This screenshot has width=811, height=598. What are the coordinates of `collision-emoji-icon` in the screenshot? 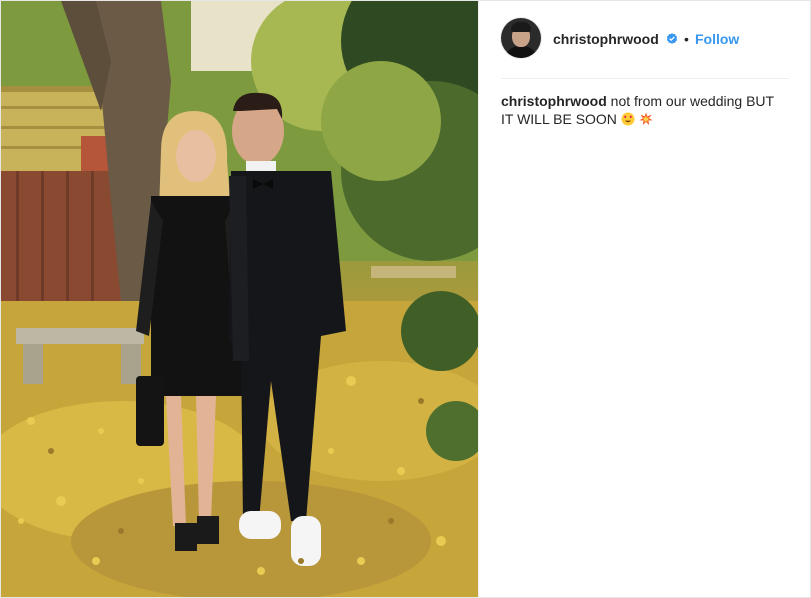 It's located at (646, 118).